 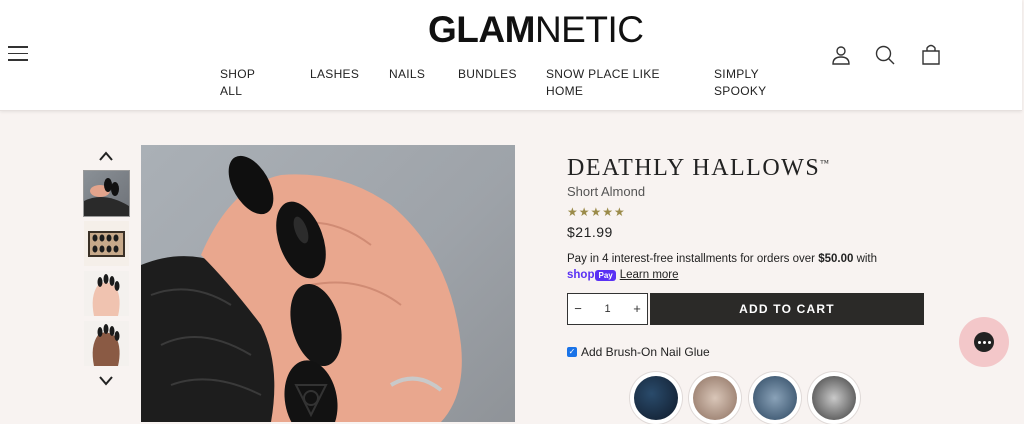 I want to click on chevron-up-icon, so click(x=106, y=156).